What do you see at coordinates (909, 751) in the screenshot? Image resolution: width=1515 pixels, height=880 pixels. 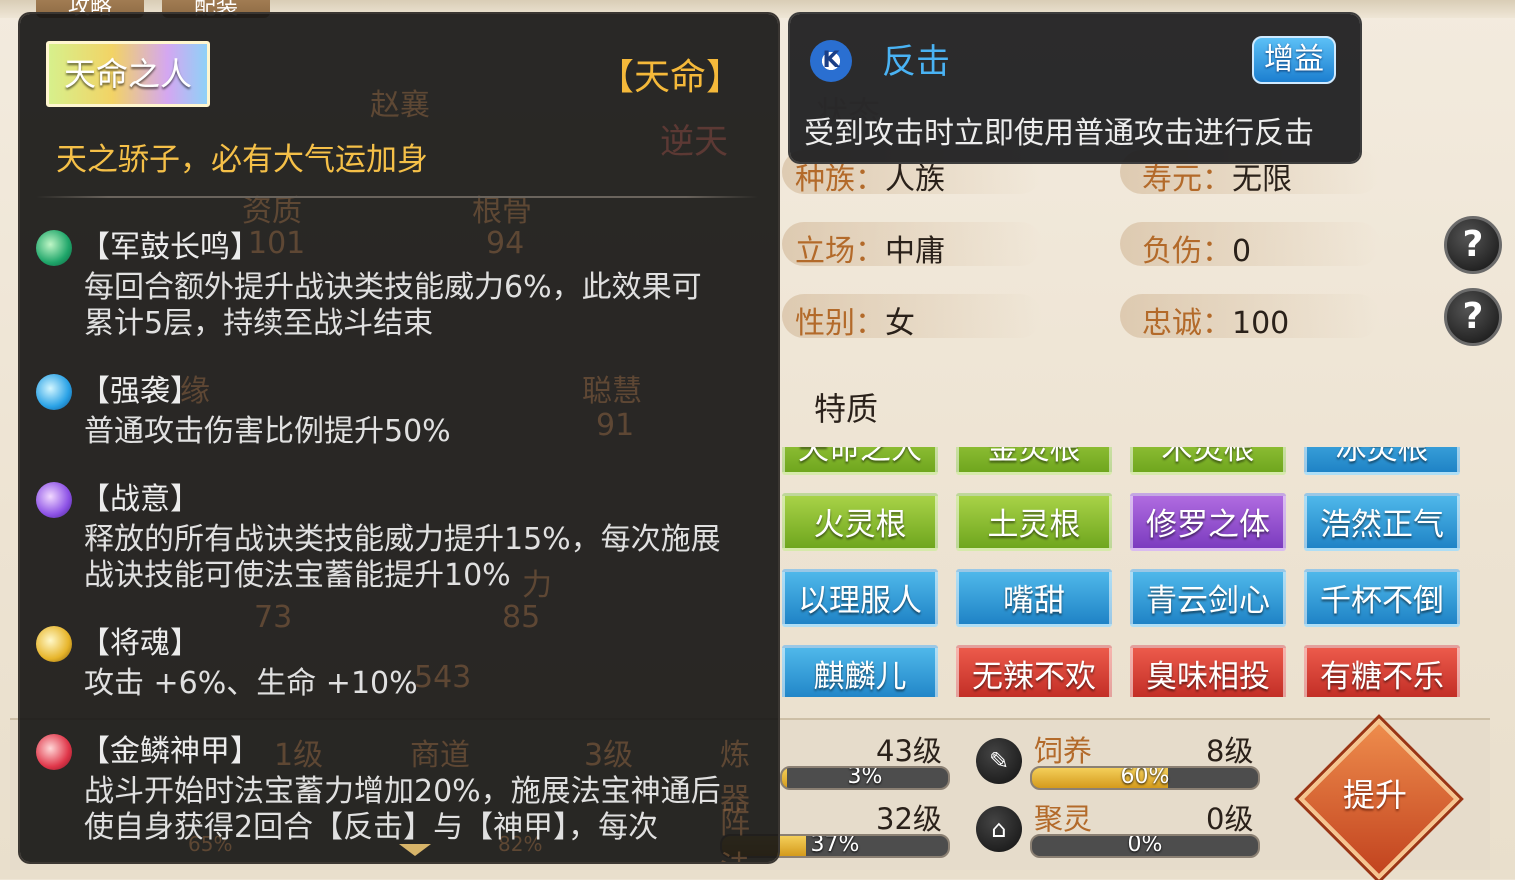 I see `level-value: 43级` at bounding box center [909, 751].